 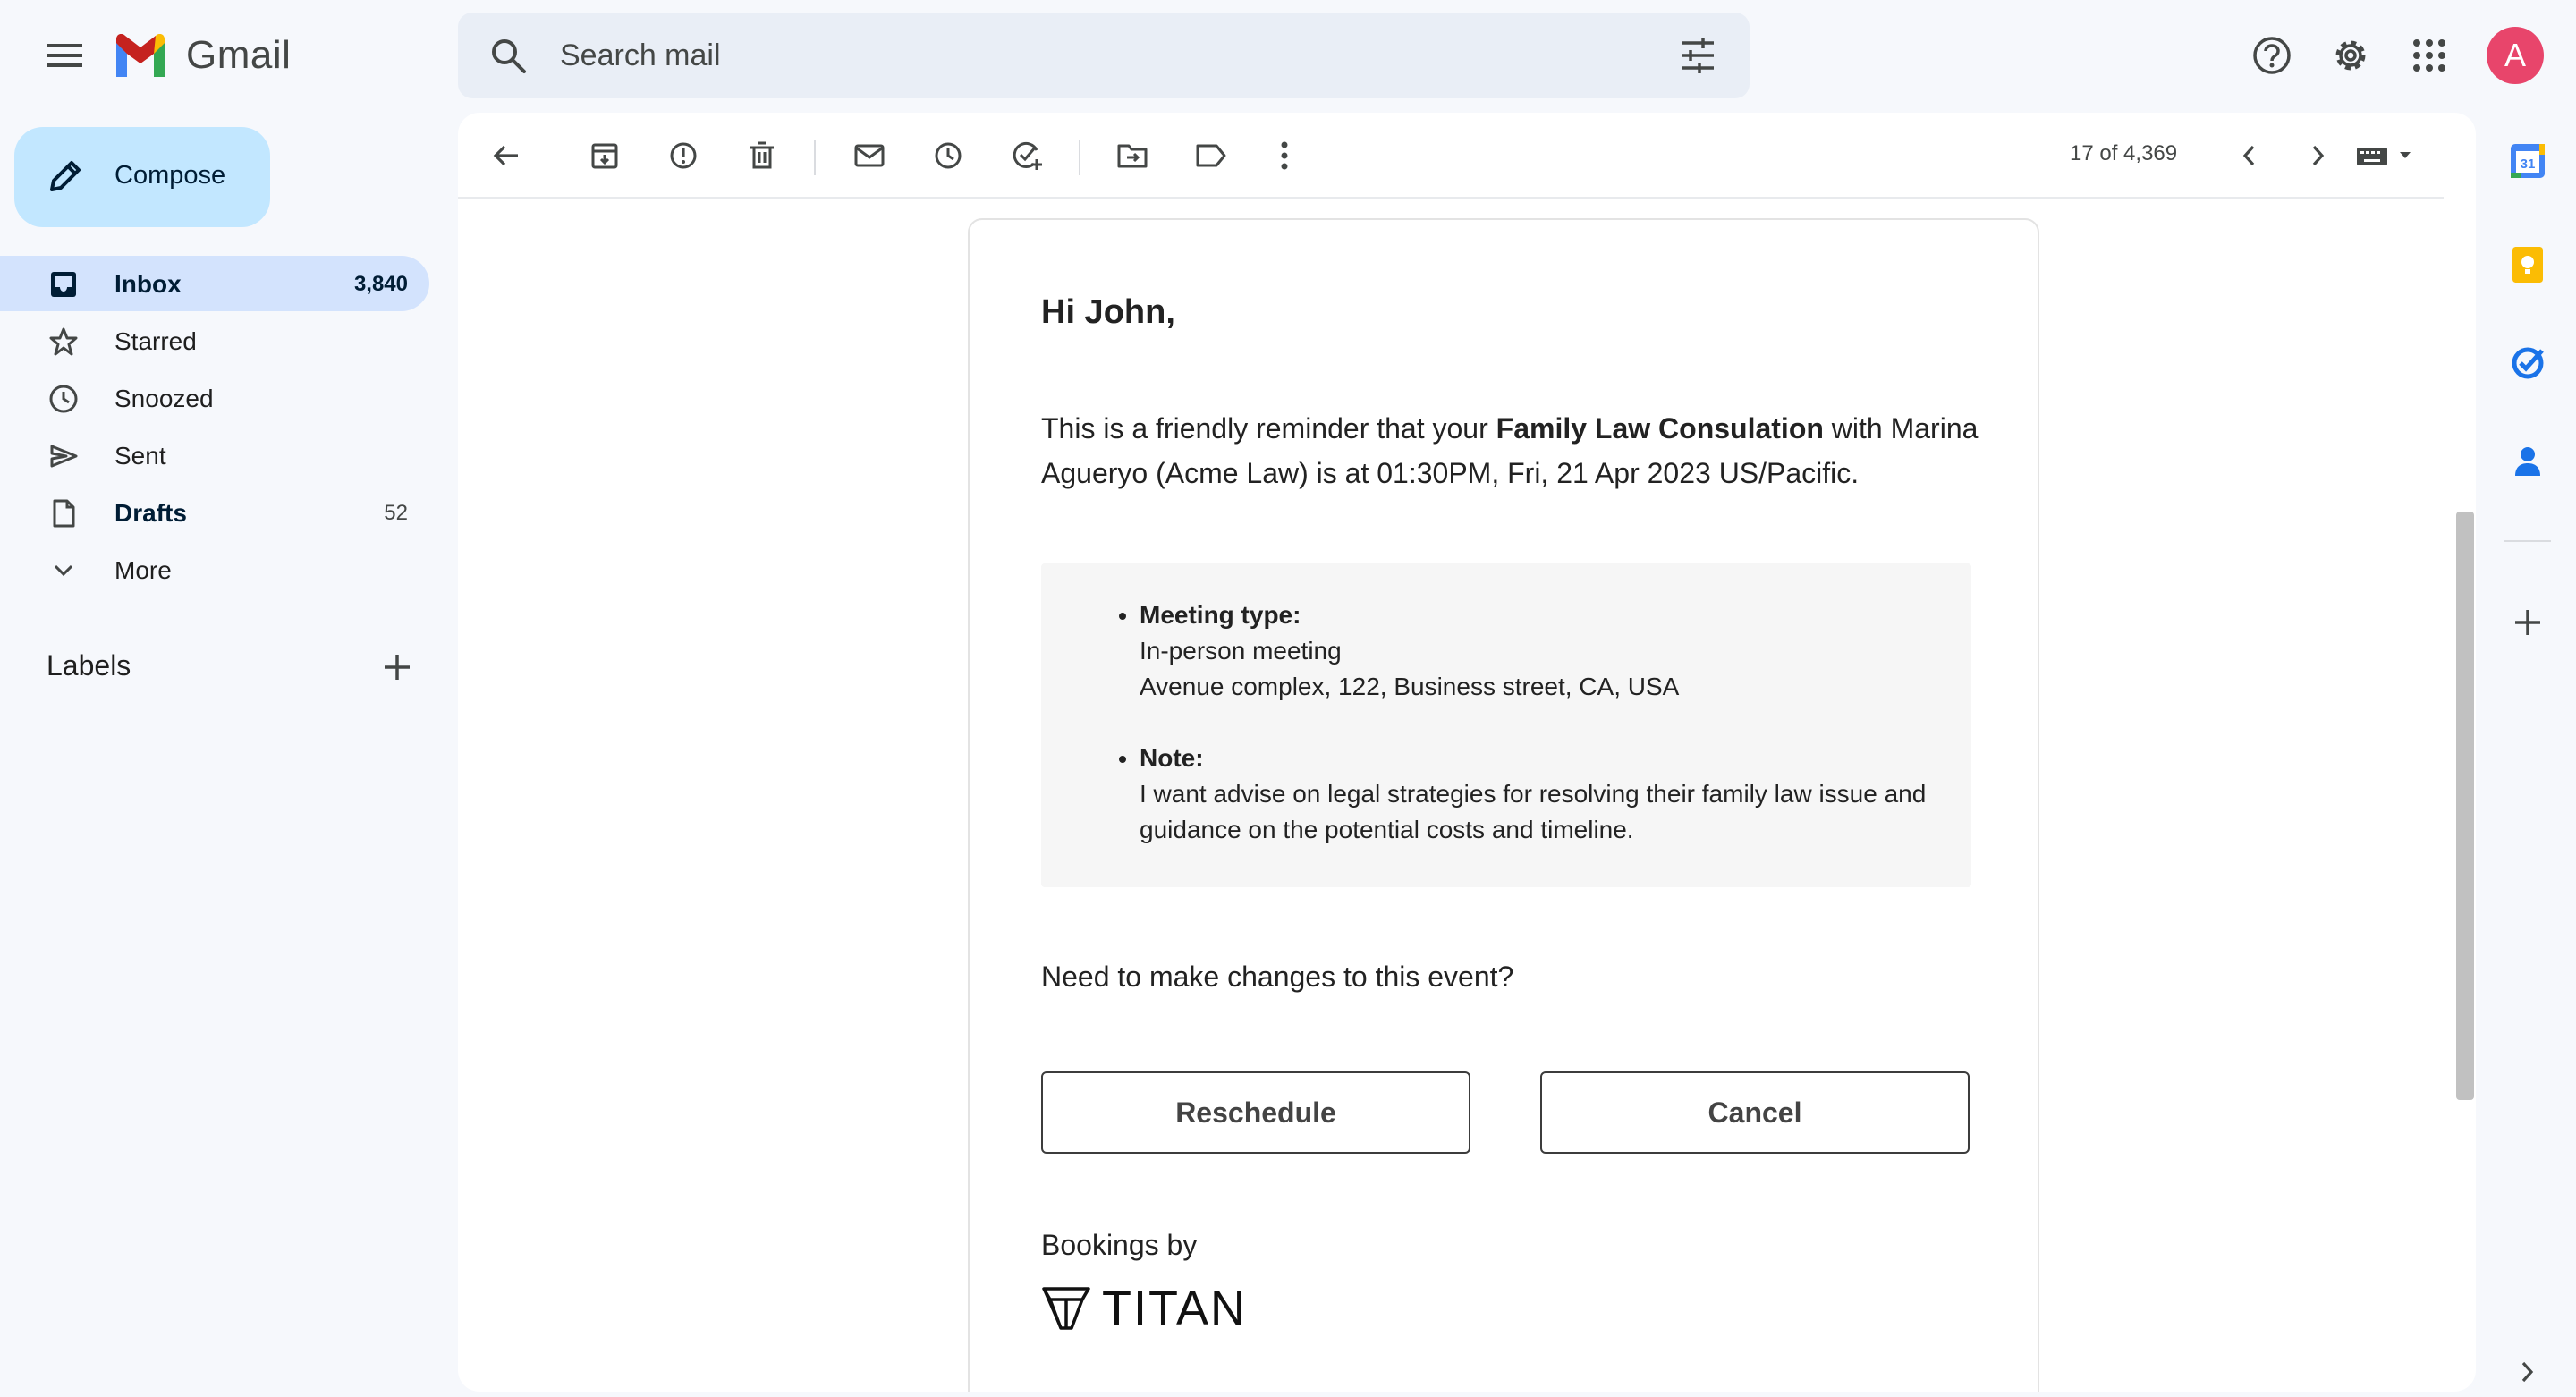 I want to click on compose-label: Compose, so click(x=170, y=175).